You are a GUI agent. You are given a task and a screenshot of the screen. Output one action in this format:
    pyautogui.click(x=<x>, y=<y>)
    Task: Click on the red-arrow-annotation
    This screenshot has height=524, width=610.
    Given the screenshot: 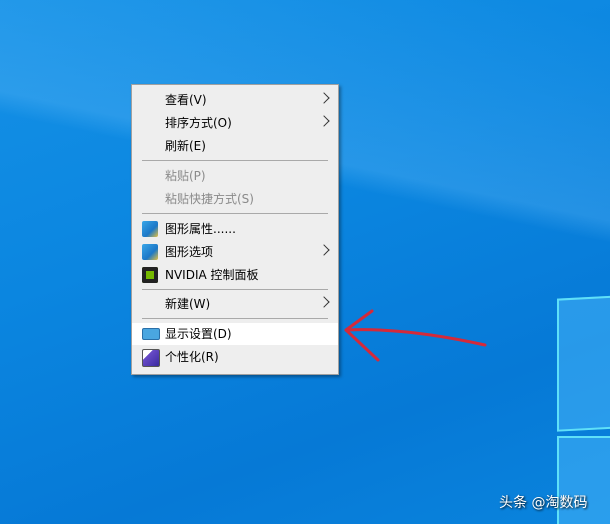 What is the action you would take?
    pyautogui.click(x=415, y=335)
    